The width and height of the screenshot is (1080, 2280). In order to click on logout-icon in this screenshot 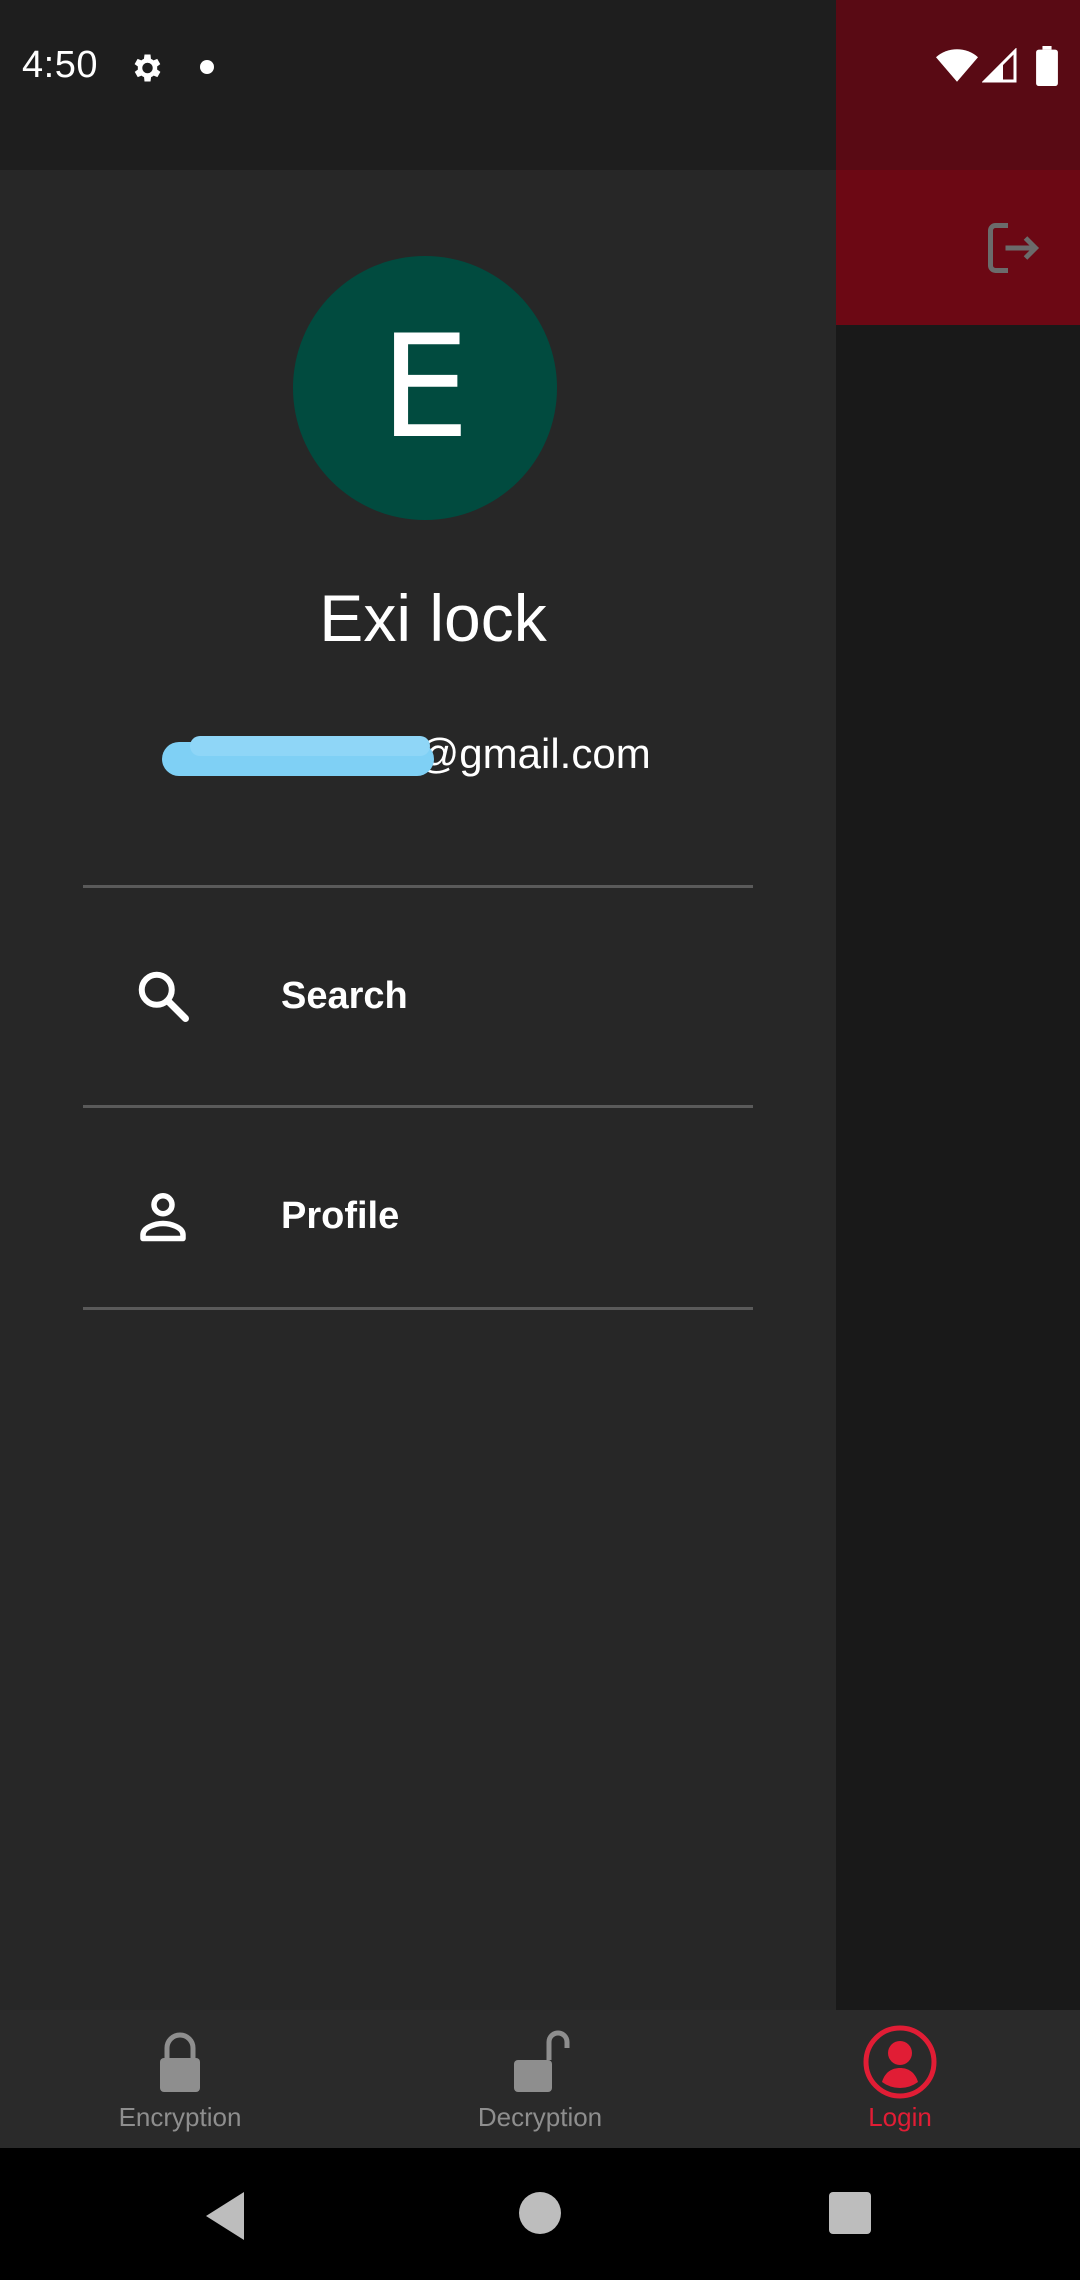, I will do `click(1014, 248)`.